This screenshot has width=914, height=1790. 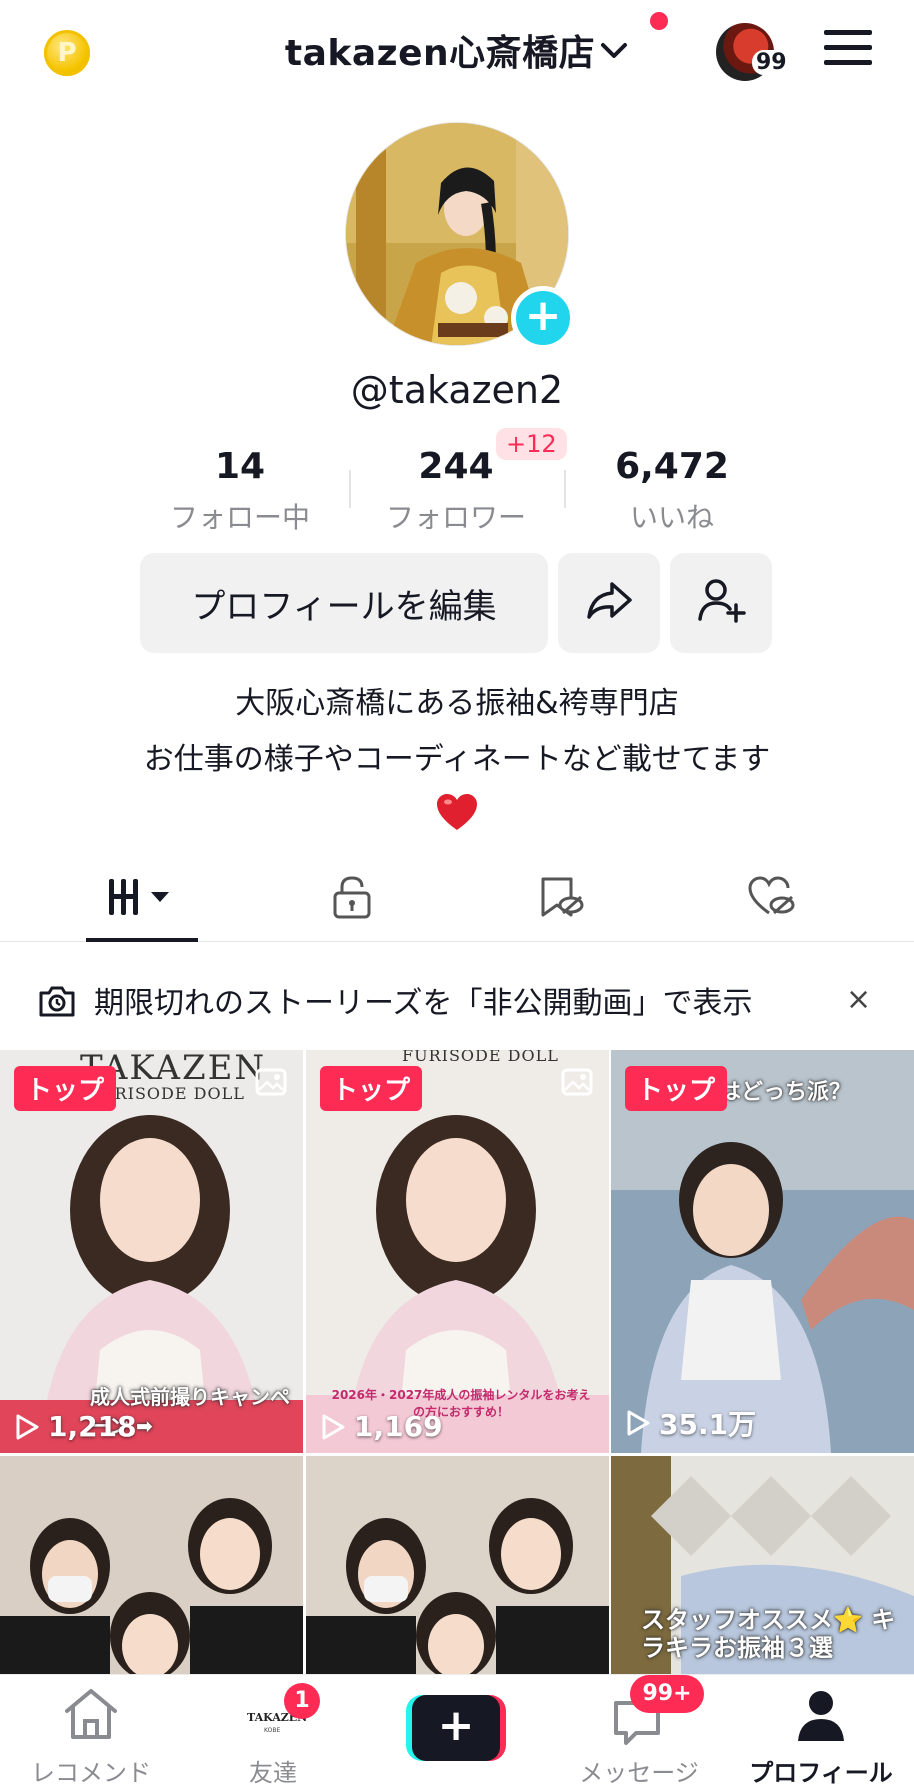 What do you see at coordinates (639, 1732) in the screenshot?
I see `nav-inbox: 99+ メッセージ` at bounding box center [639, 1732].